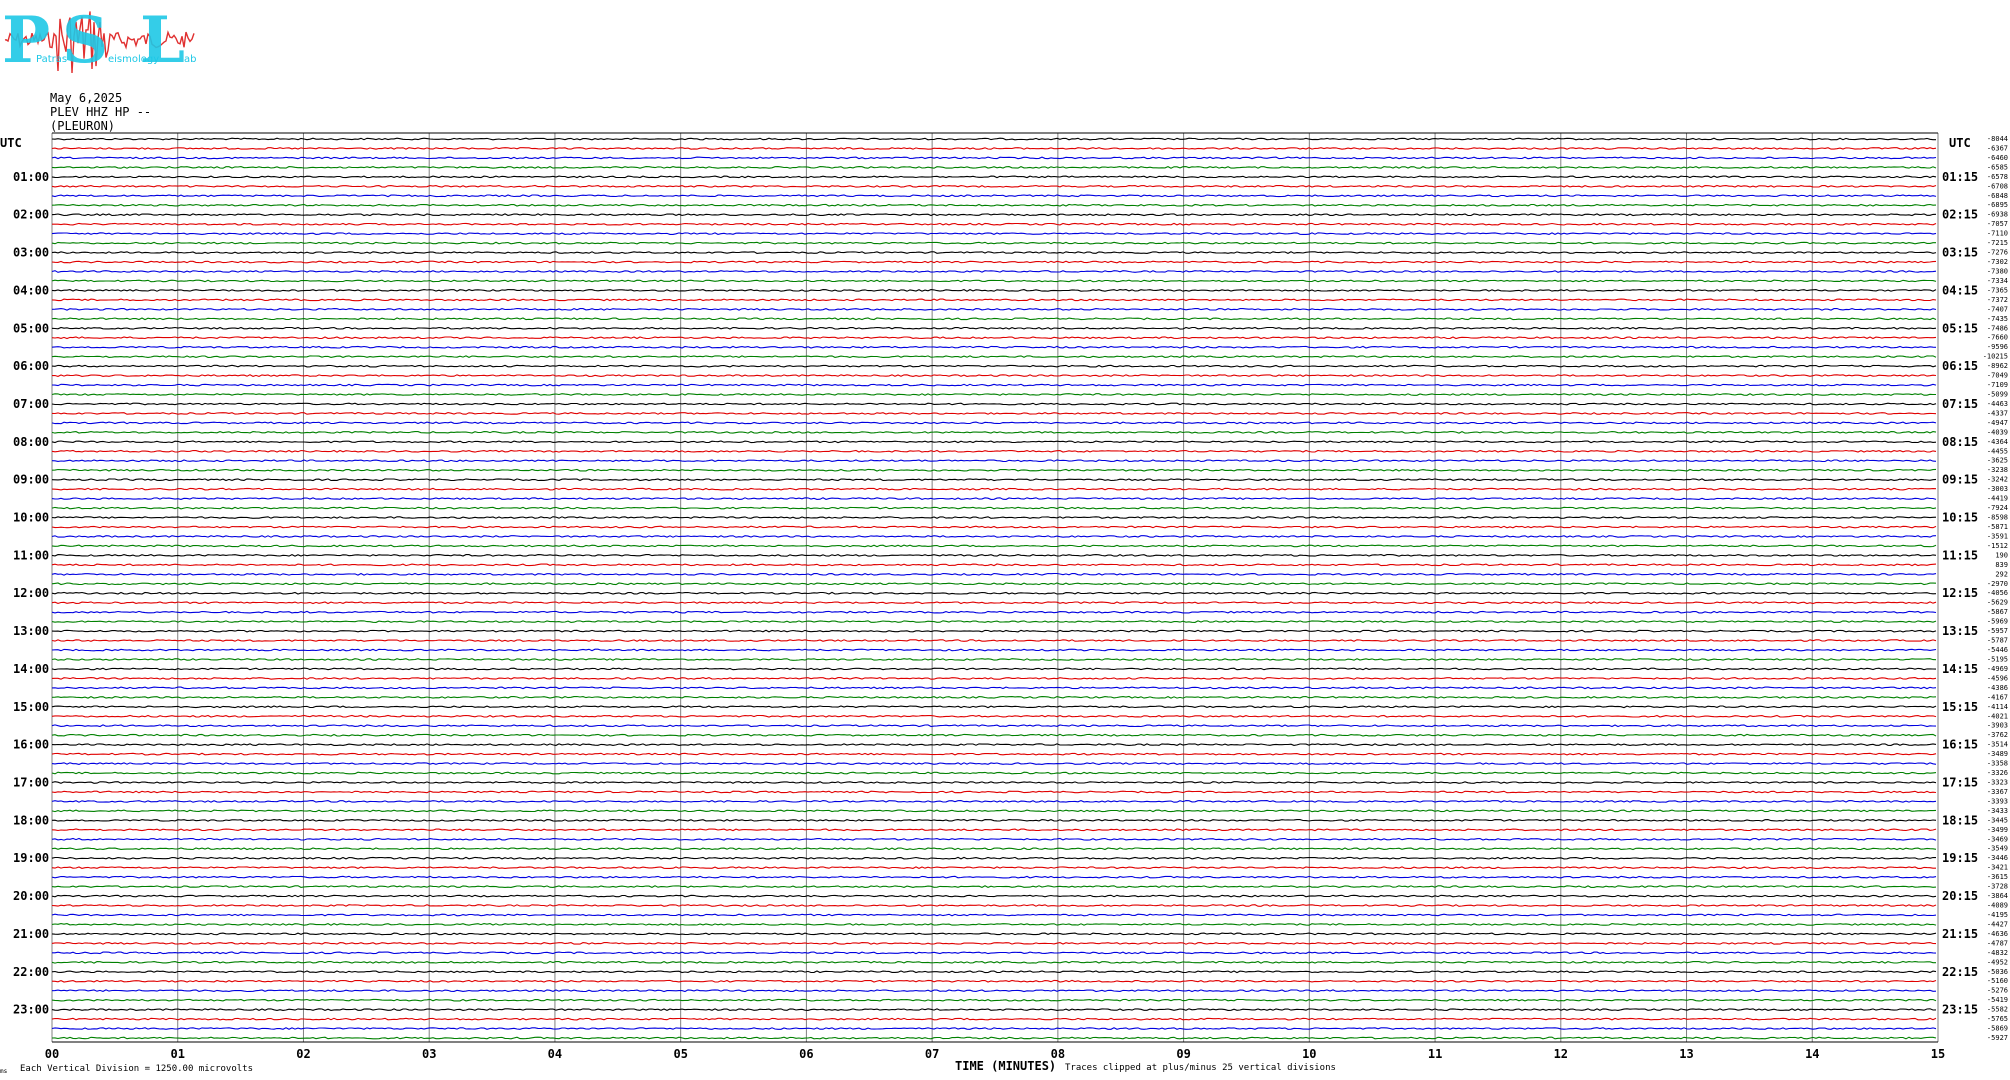  What do you see at coordinates (1960, 934) in the screenshot?
I see `right-hour-label: 21:15` at bounding box center [1960, 934].